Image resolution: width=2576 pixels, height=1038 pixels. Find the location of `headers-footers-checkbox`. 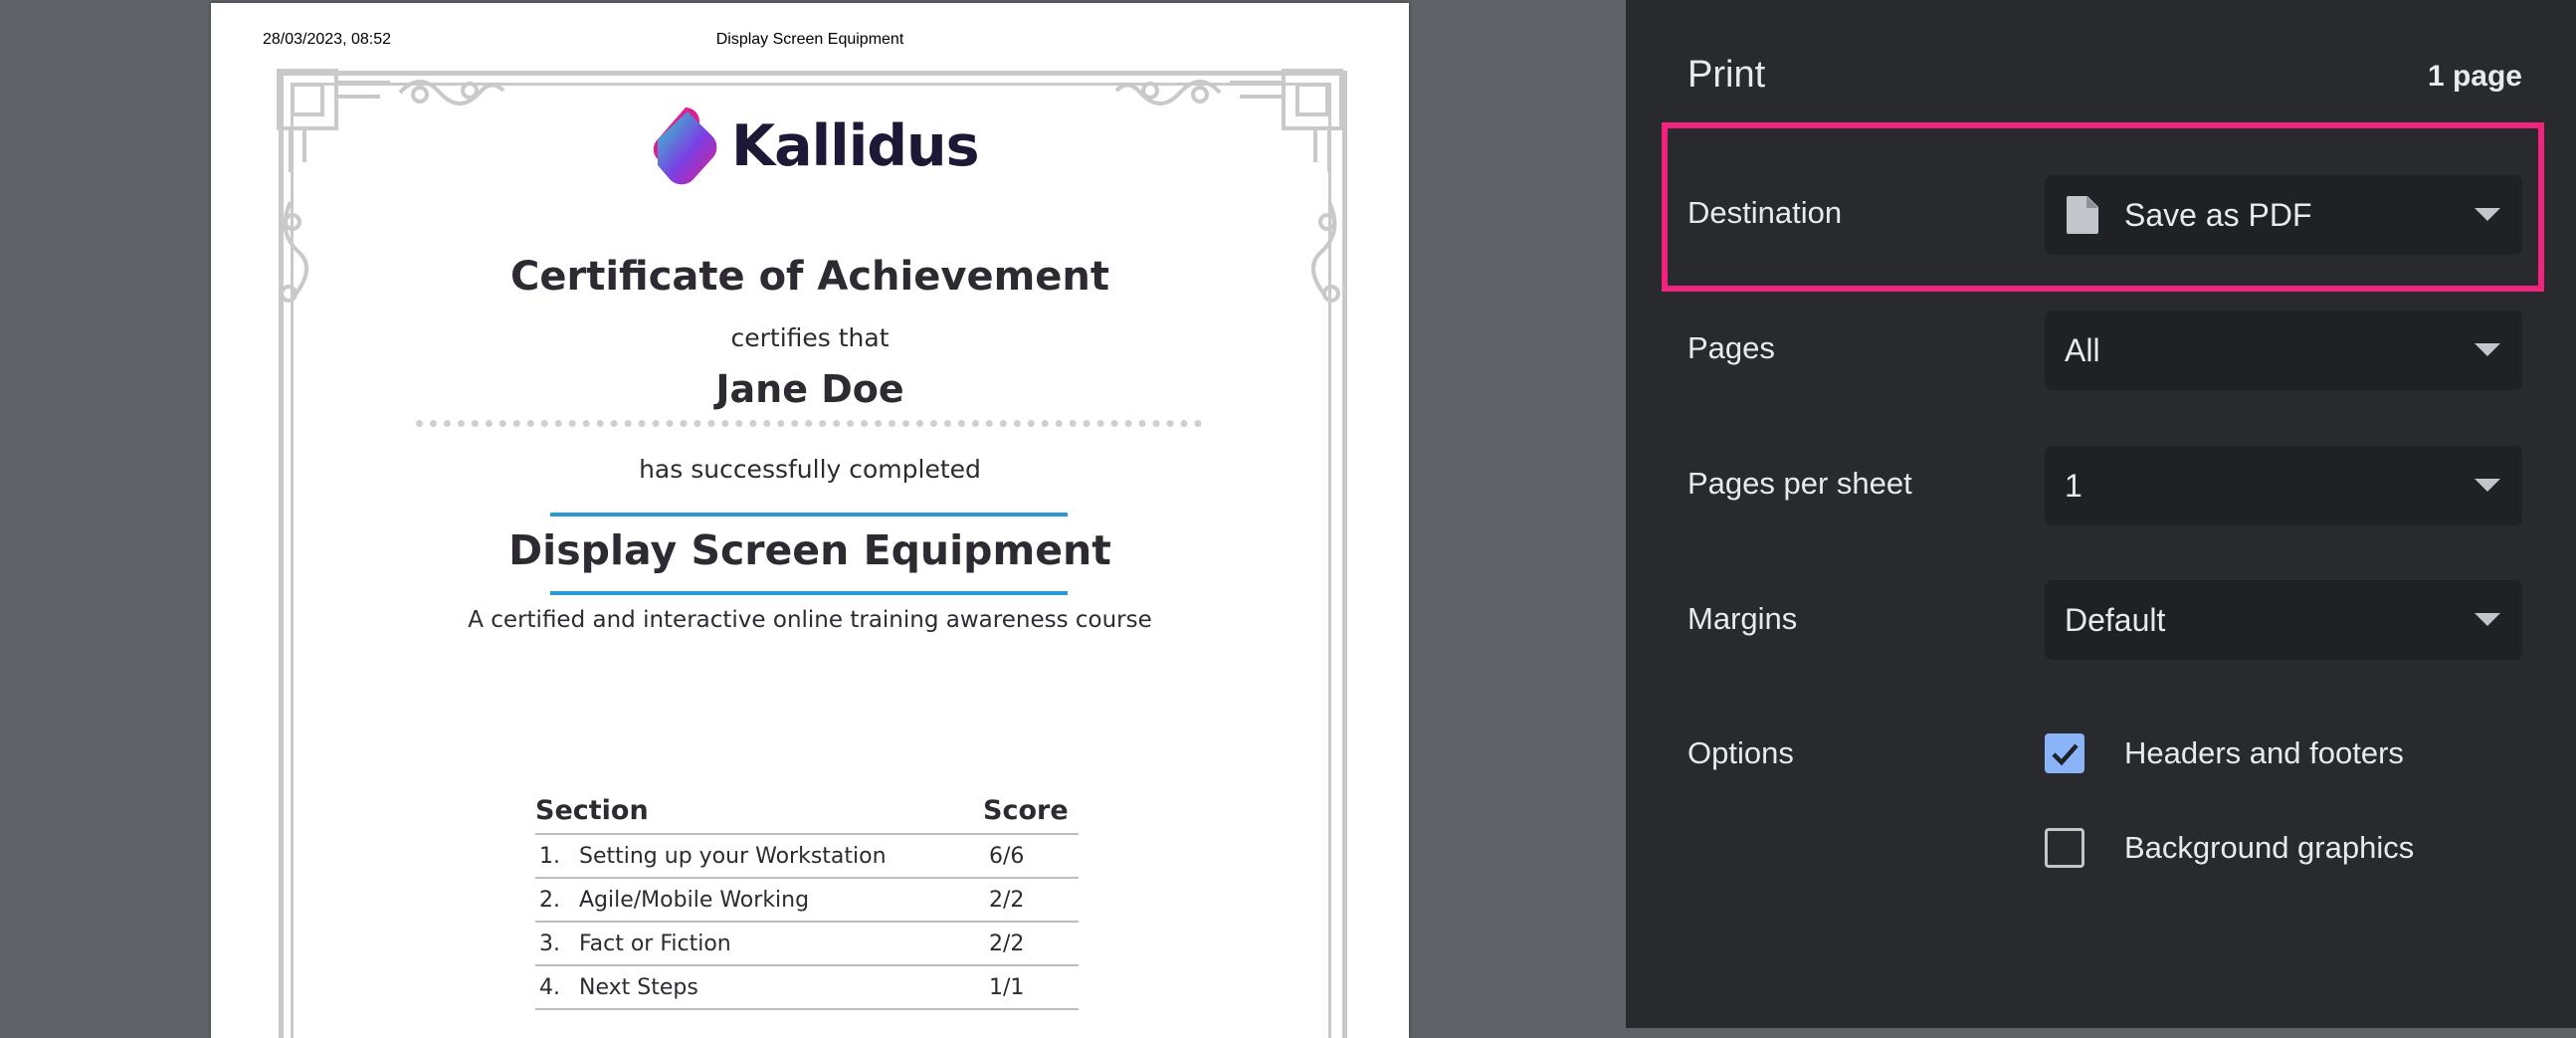

headers-footers-checkbox is located at coordinates (2064, 753).